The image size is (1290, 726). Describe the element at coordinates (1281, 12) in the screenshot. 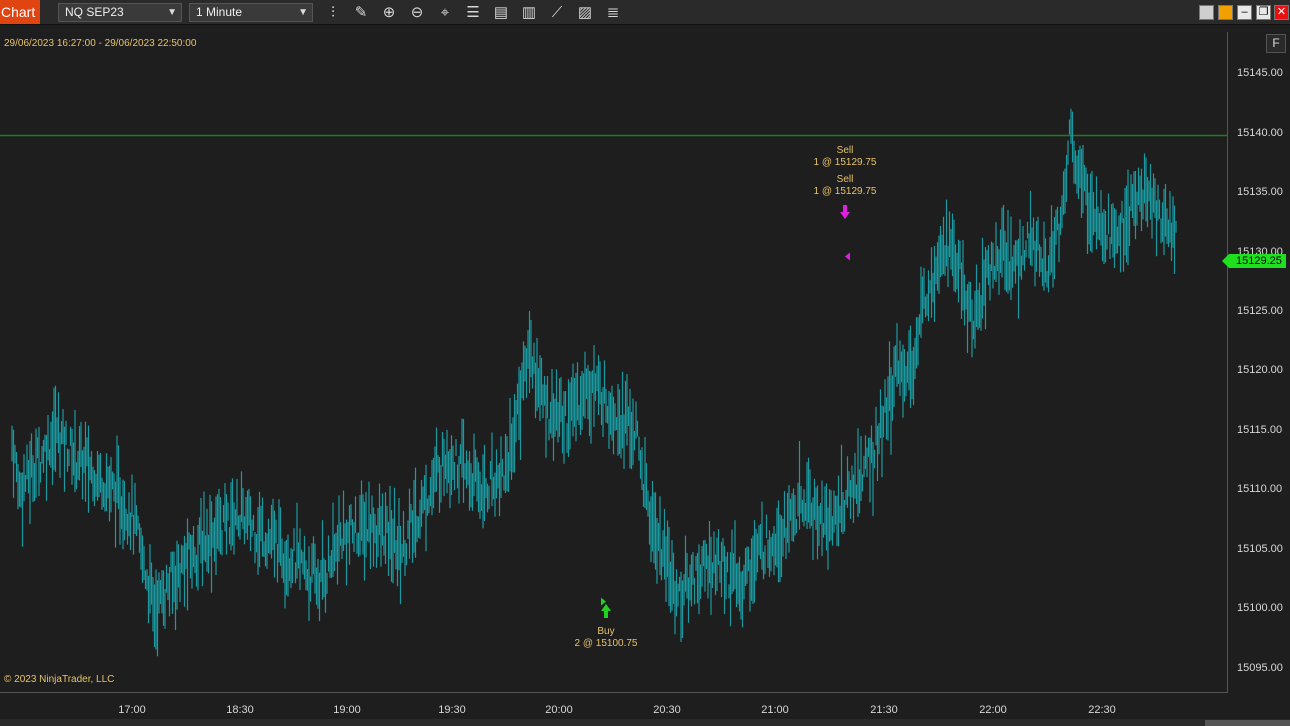

I see `close-icon: ✕` at that location.